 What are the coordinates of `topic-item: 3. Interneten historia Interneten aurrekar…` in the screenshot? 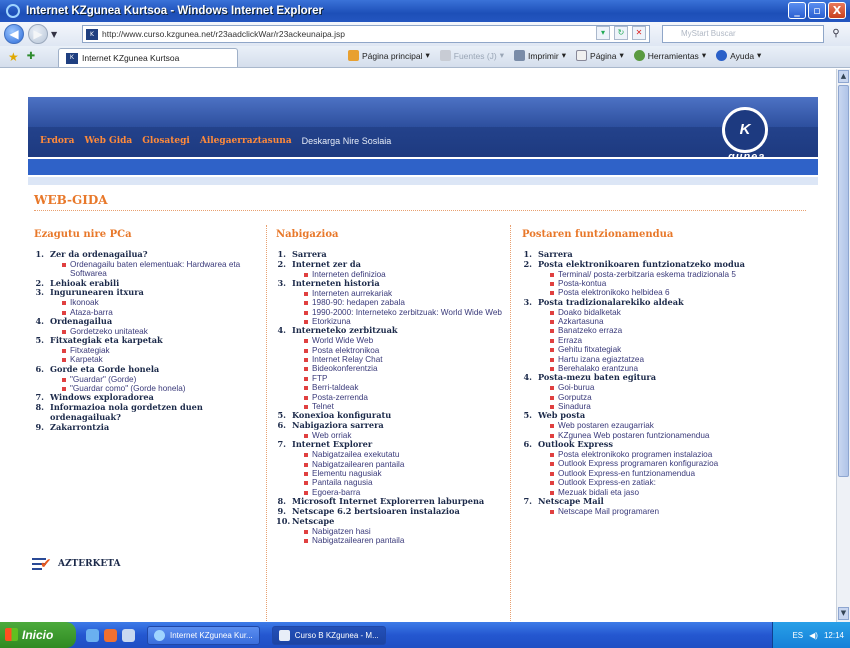 It's located at (391, 302).